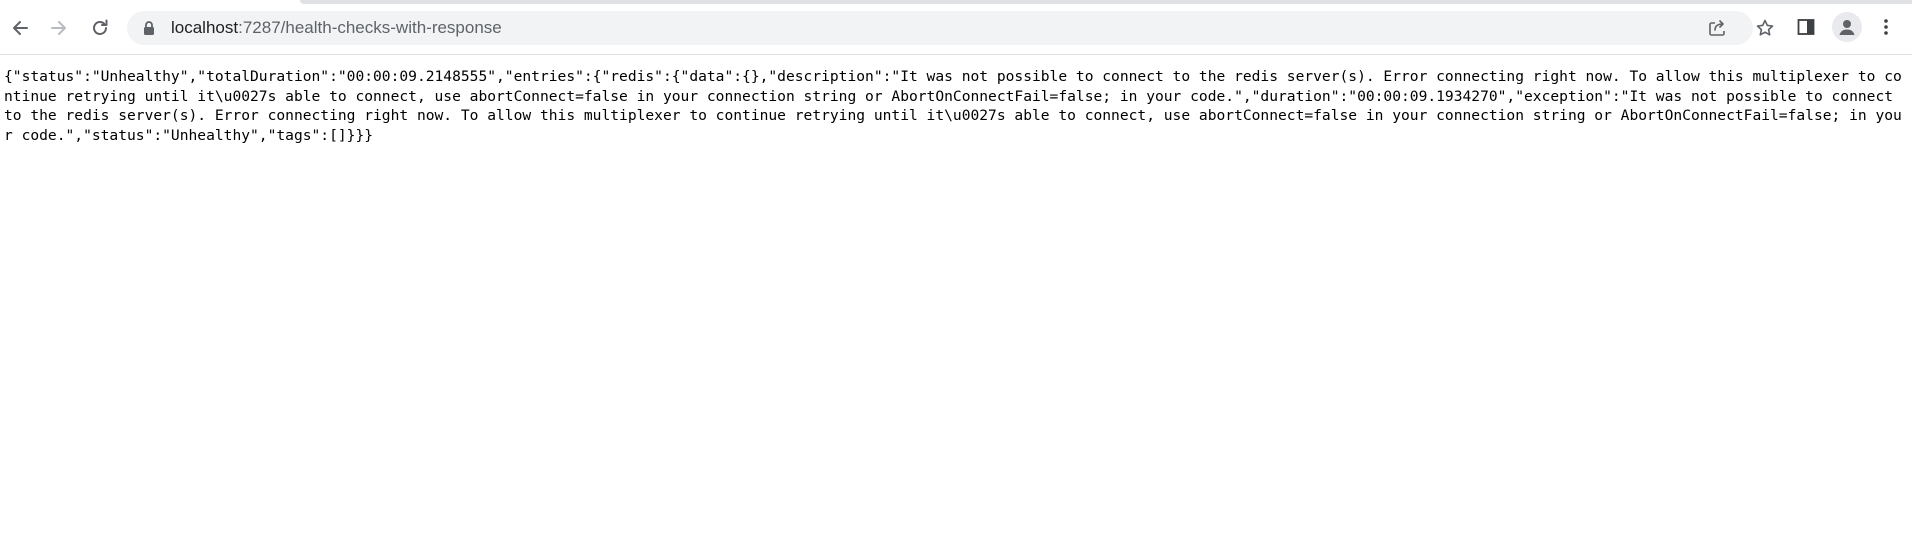 This screenshot has height=556, width=1912. I want to click on reload-button, so click(100, 28).